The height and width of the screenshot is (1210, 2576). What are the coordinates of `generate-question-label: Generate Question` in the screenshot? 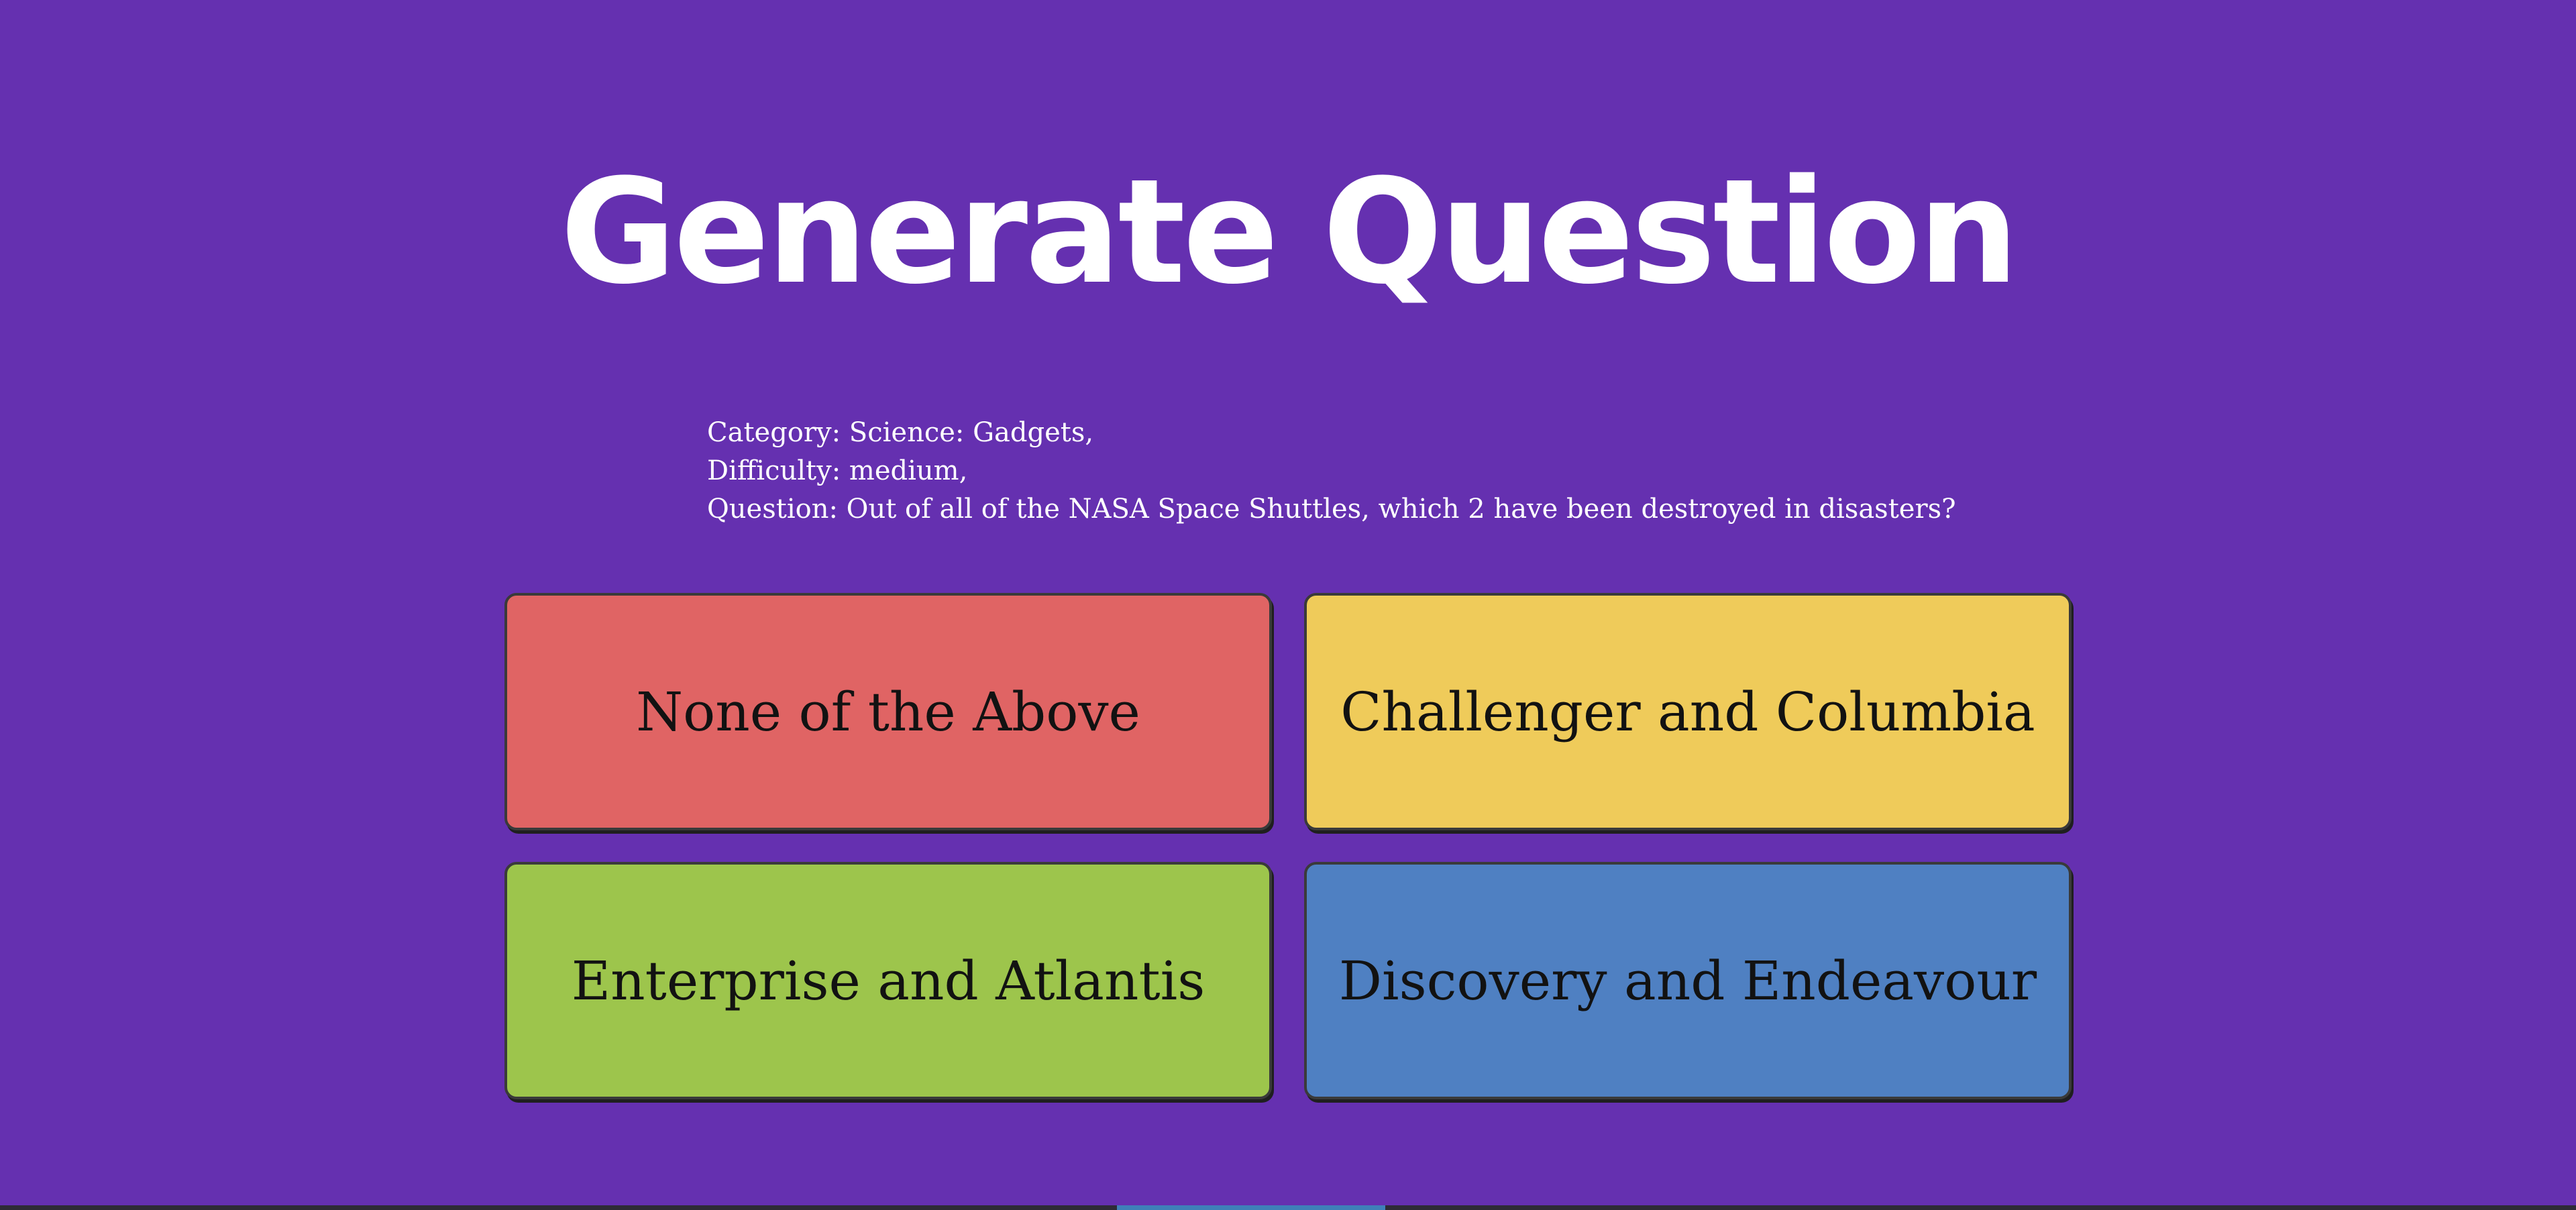 It's located at (1289, 232).